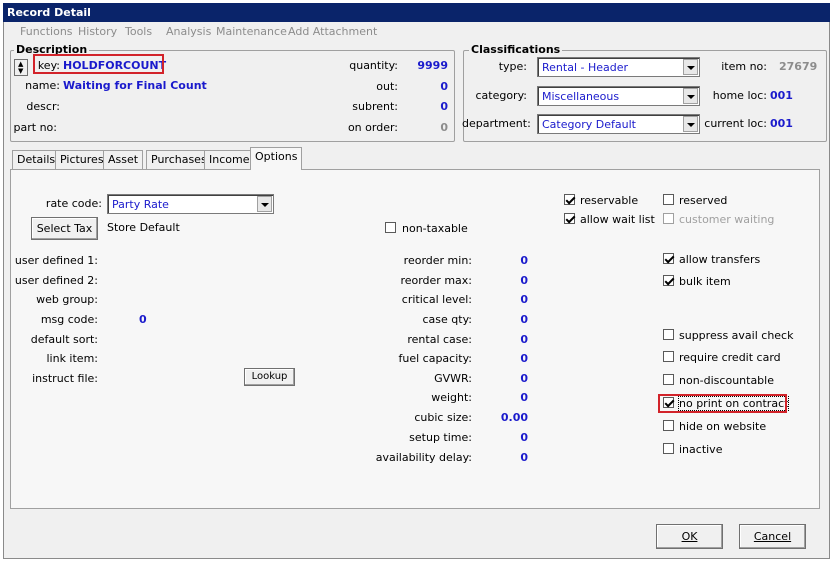  I want to click on availability-delay-label: availability delay:, so click(423, 457).